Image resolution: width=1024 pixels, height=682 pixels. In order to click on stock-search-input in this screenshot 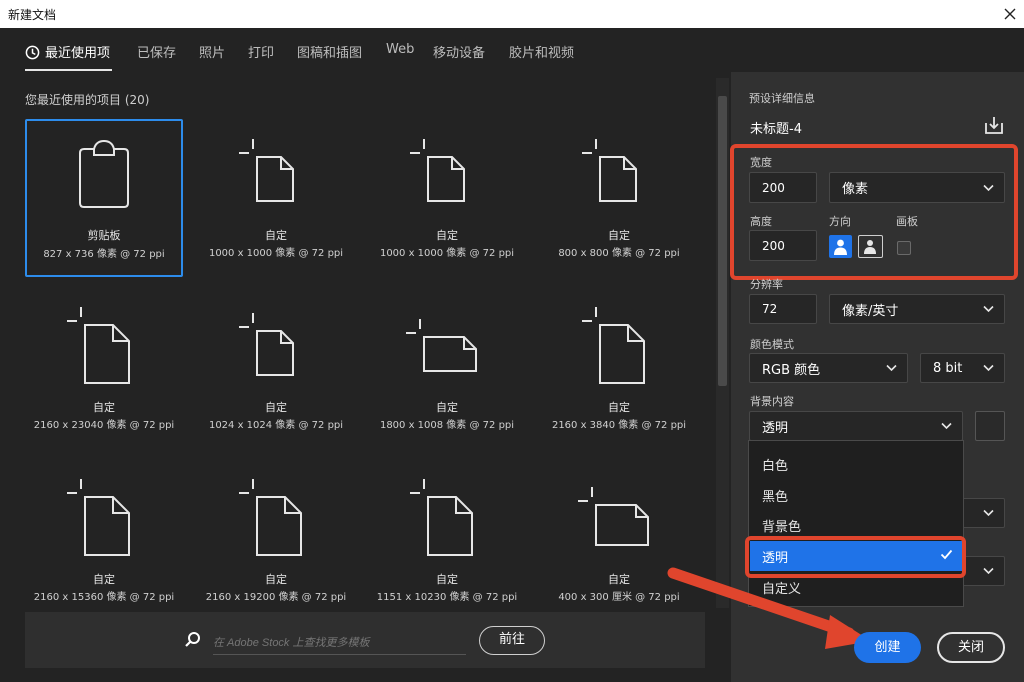, I will do `click(339, 642)`.